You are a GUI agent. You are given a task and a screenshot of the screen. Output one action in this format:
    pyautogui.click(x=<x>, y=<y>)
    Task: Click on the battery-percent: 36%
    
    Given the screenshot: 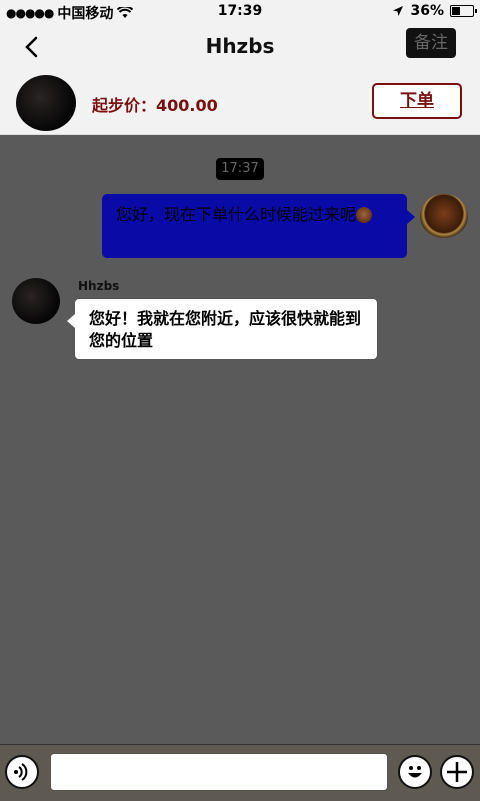 What is the action you would take?
    pyautogui.click(x=427, y=11)
    